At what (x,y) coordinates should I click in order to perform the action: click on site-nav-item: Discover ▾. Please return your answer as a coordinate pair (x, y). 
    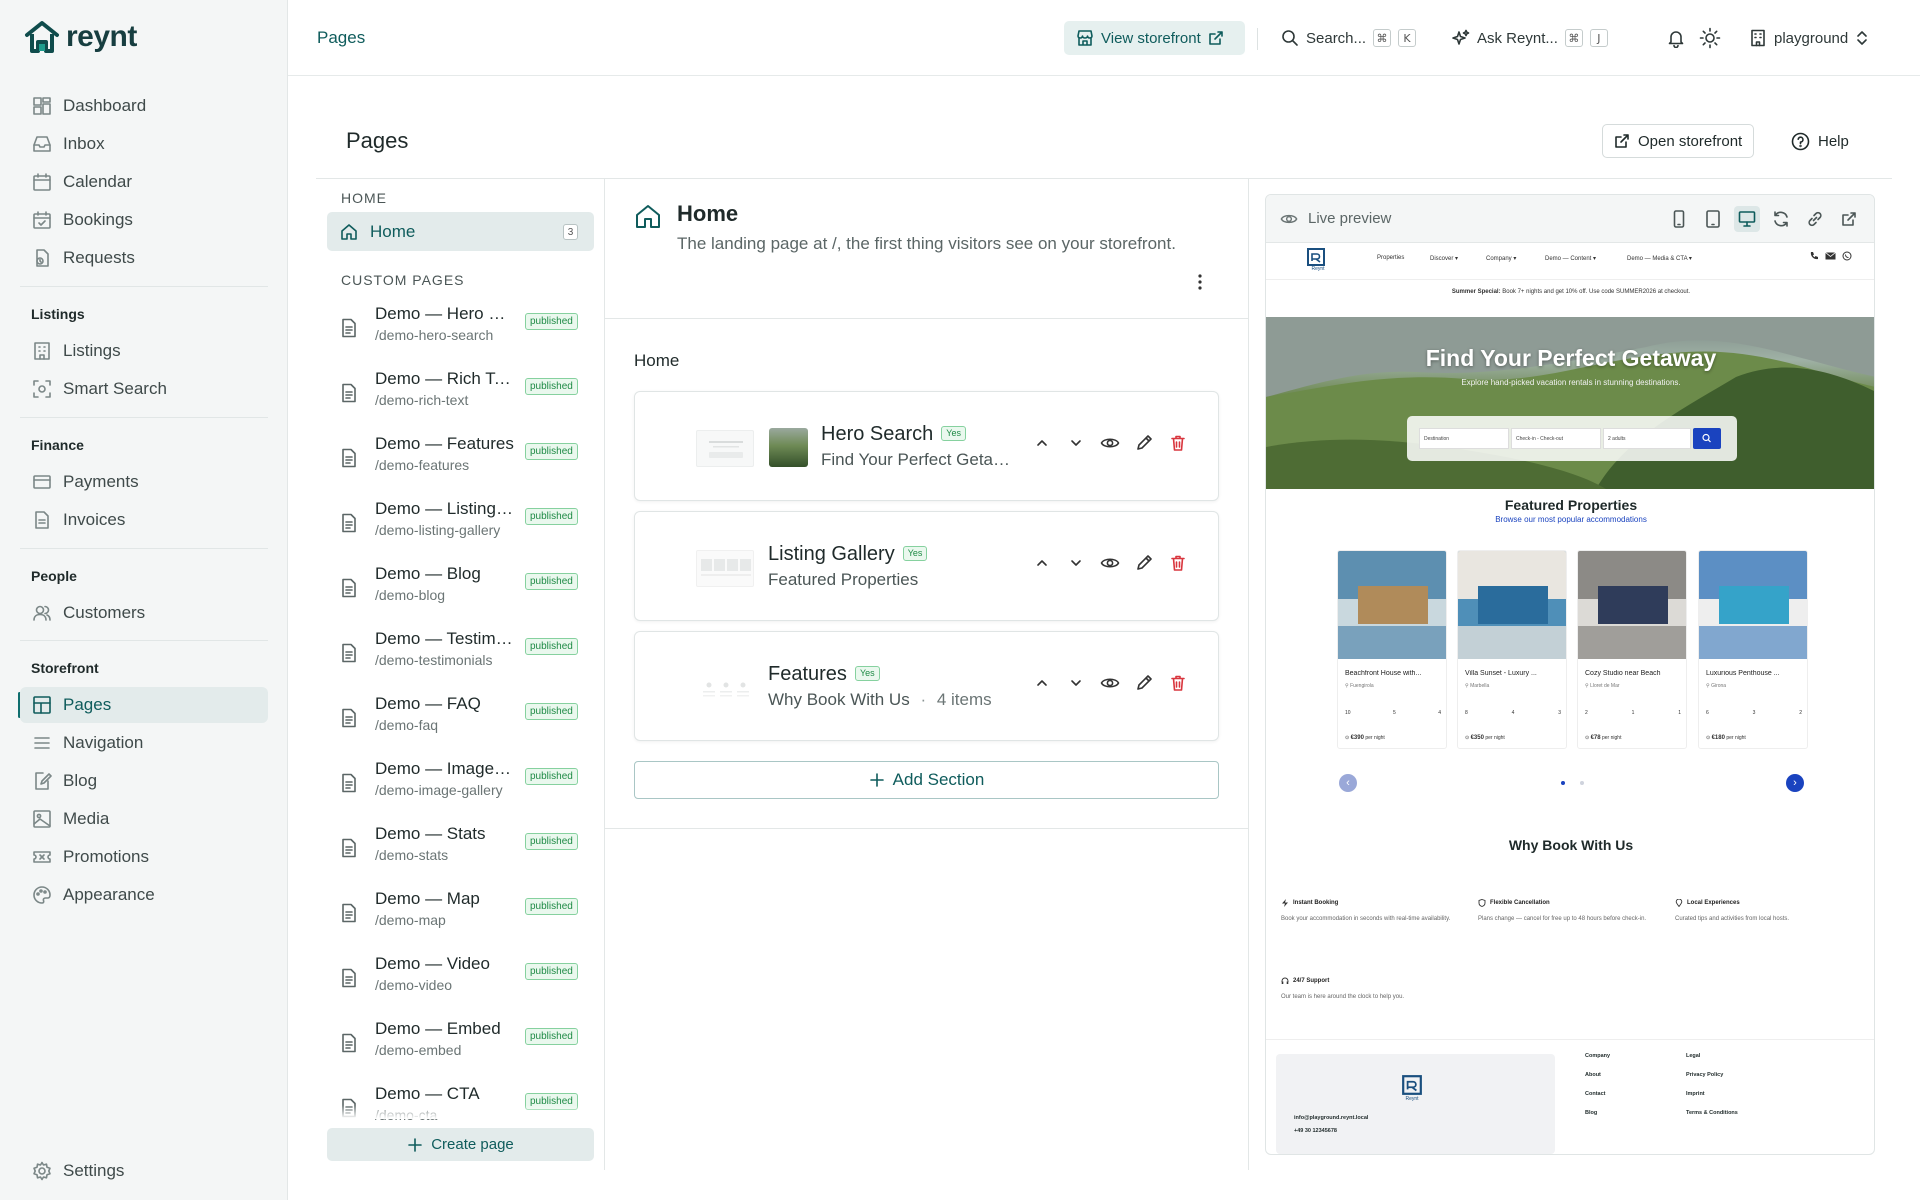
    Looking at the image, I should click on (1444, 258).